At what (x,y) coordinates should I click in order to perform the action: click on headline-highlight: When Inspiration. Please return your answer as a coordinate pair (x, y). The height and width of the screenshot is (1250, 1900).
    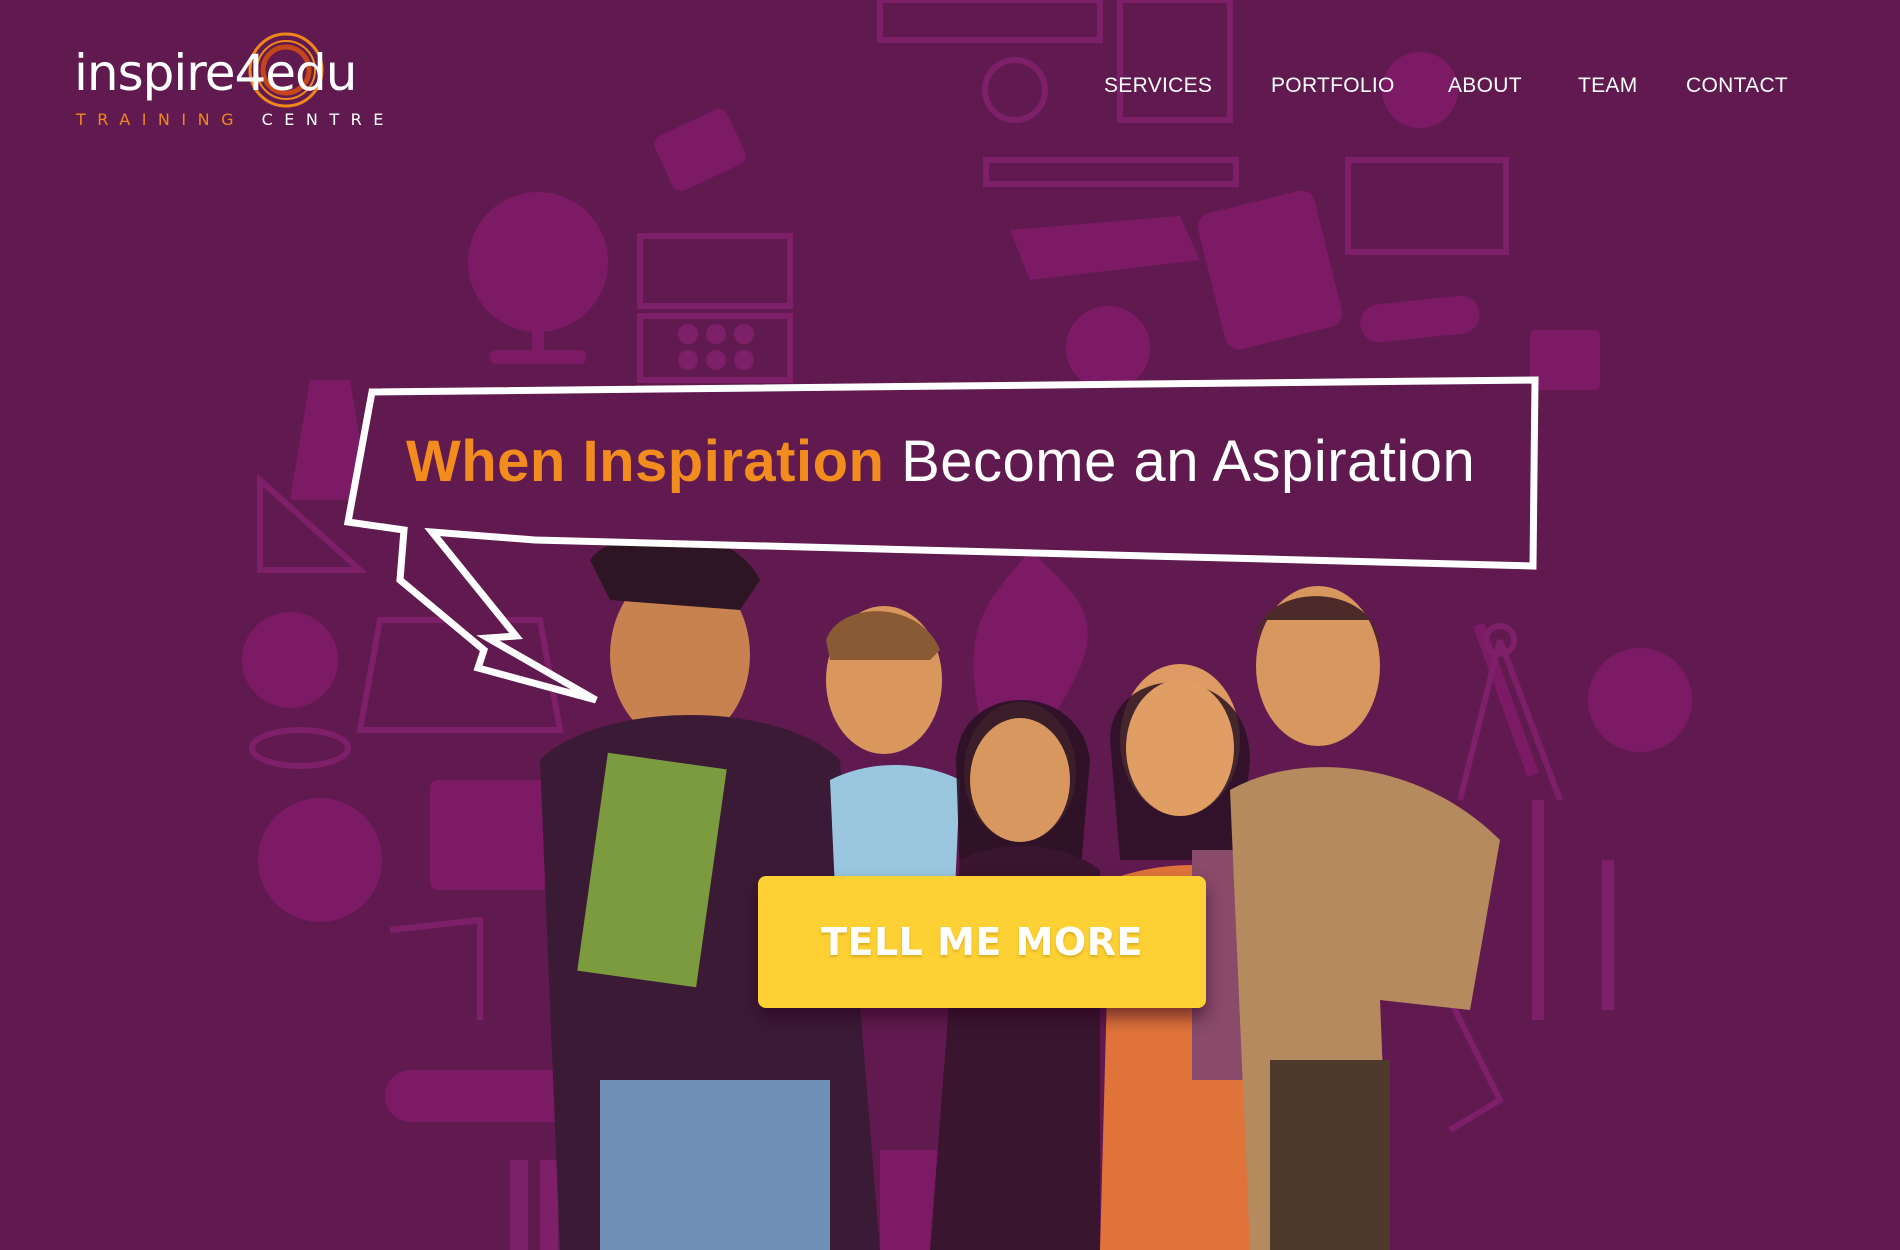
    Looking at the image, I should click on (645, 461).